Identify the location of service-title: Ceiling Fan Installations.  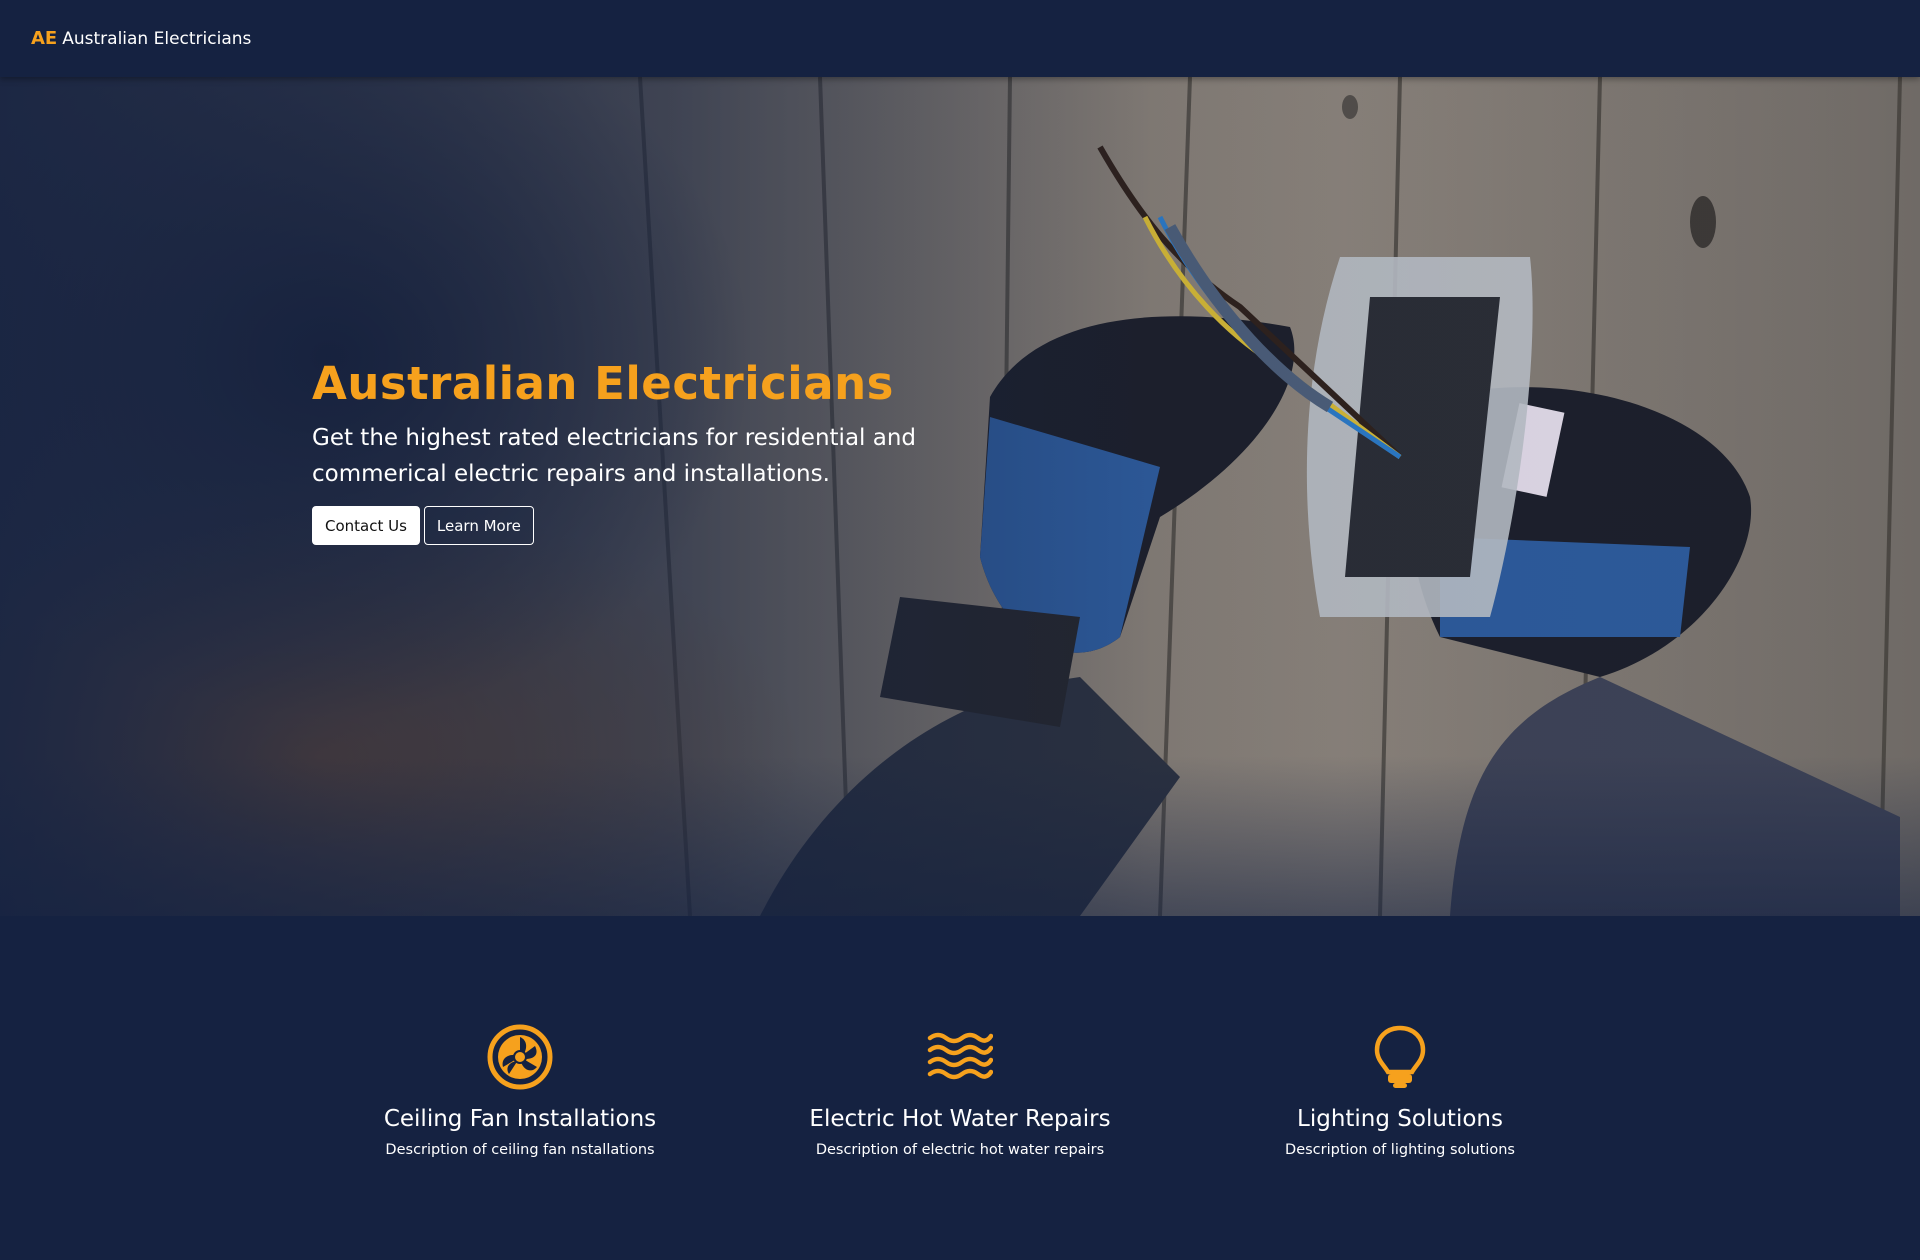
(520, 1119).